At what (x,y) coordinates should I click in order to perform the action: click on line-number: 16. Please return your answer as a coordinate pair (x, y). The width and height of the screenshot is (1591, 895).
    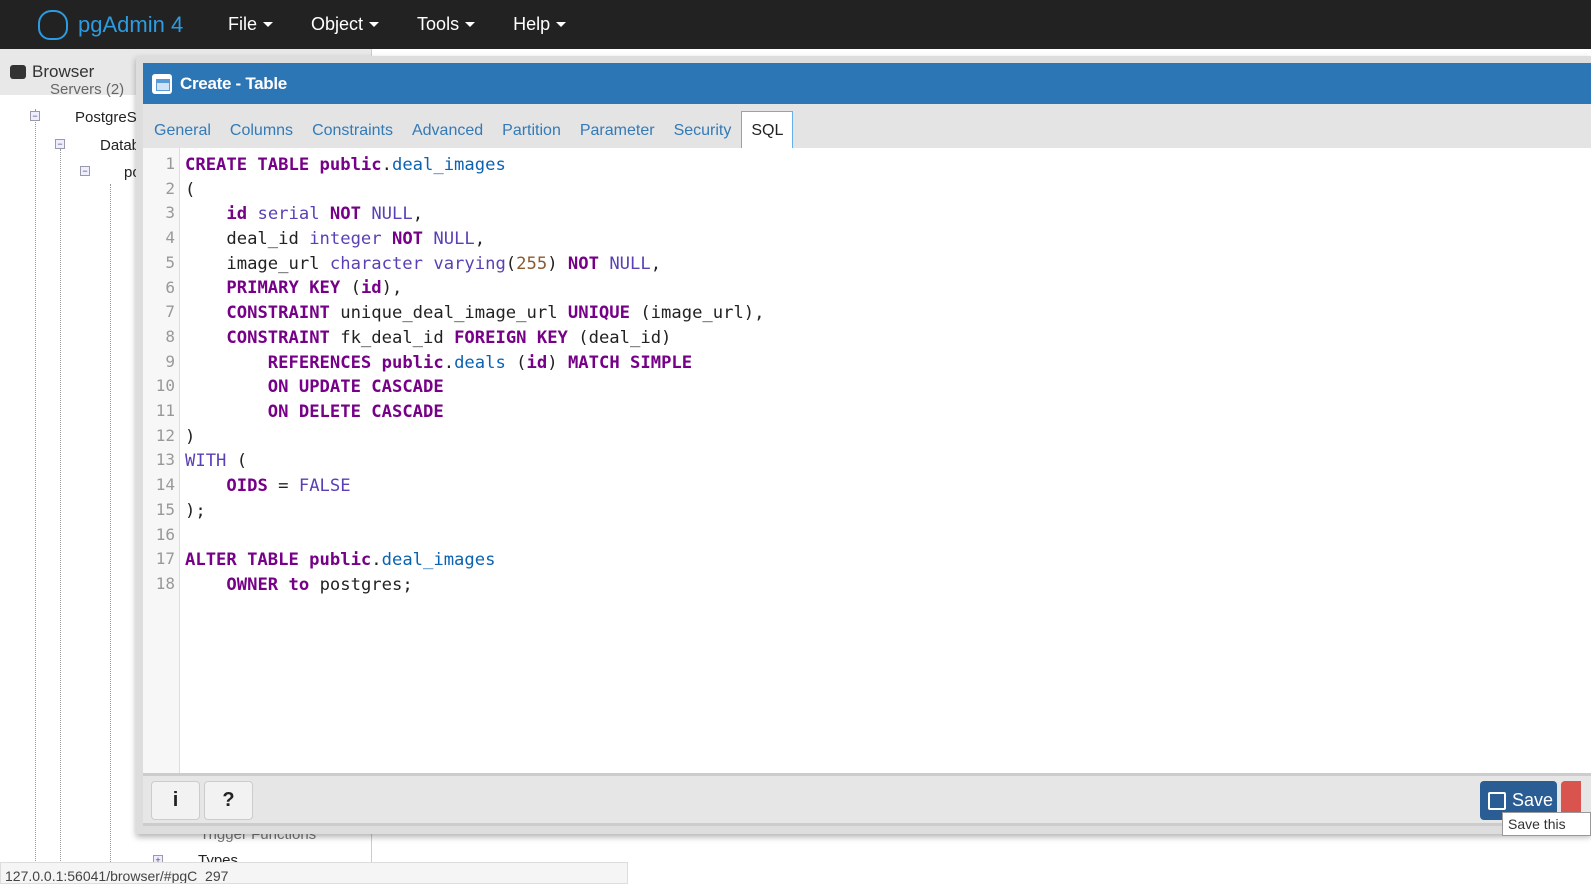
    Looking at the image, I should click on (165, 534).